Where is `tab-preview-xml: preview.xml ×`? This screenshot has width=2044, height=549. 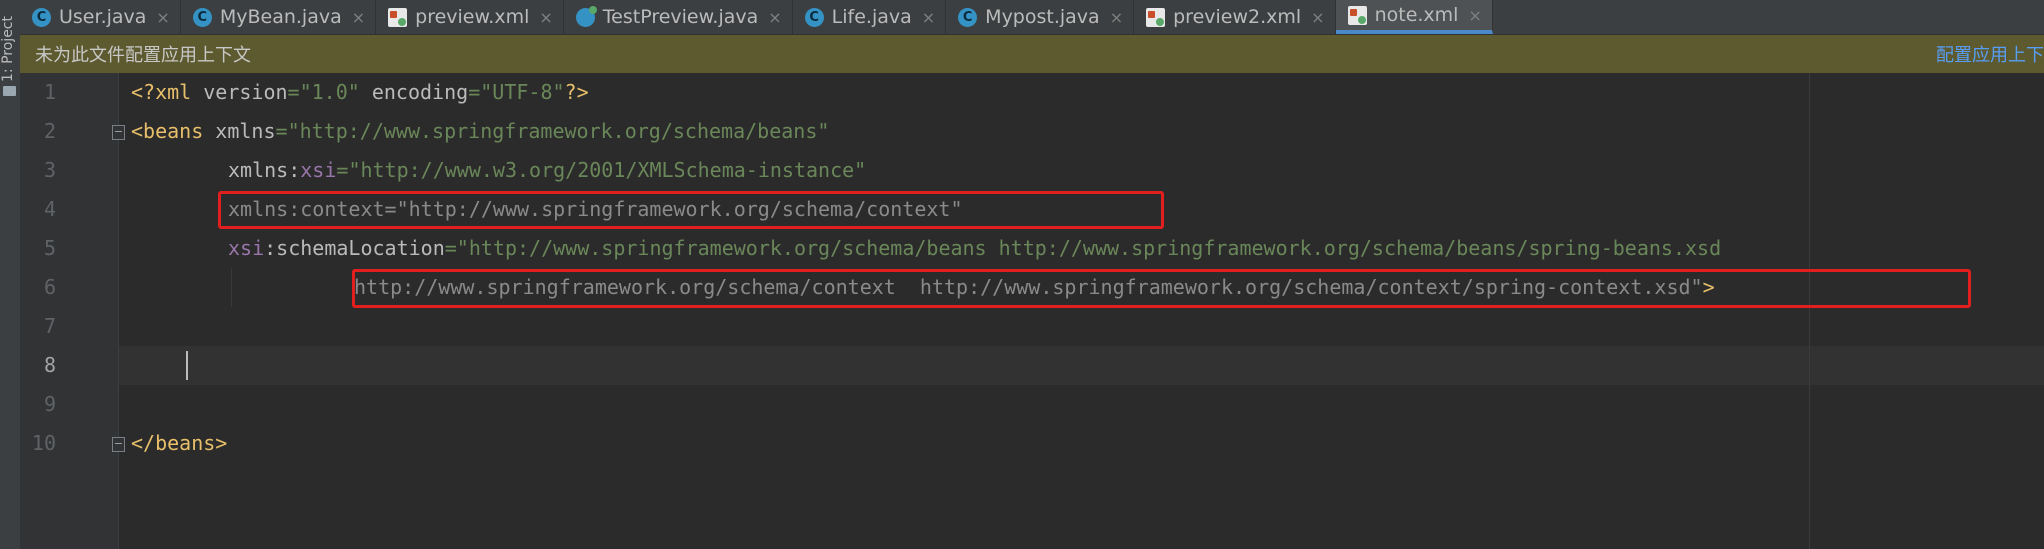
tab-preview-xml: preview.xml × is located at coordinates (470, 17).